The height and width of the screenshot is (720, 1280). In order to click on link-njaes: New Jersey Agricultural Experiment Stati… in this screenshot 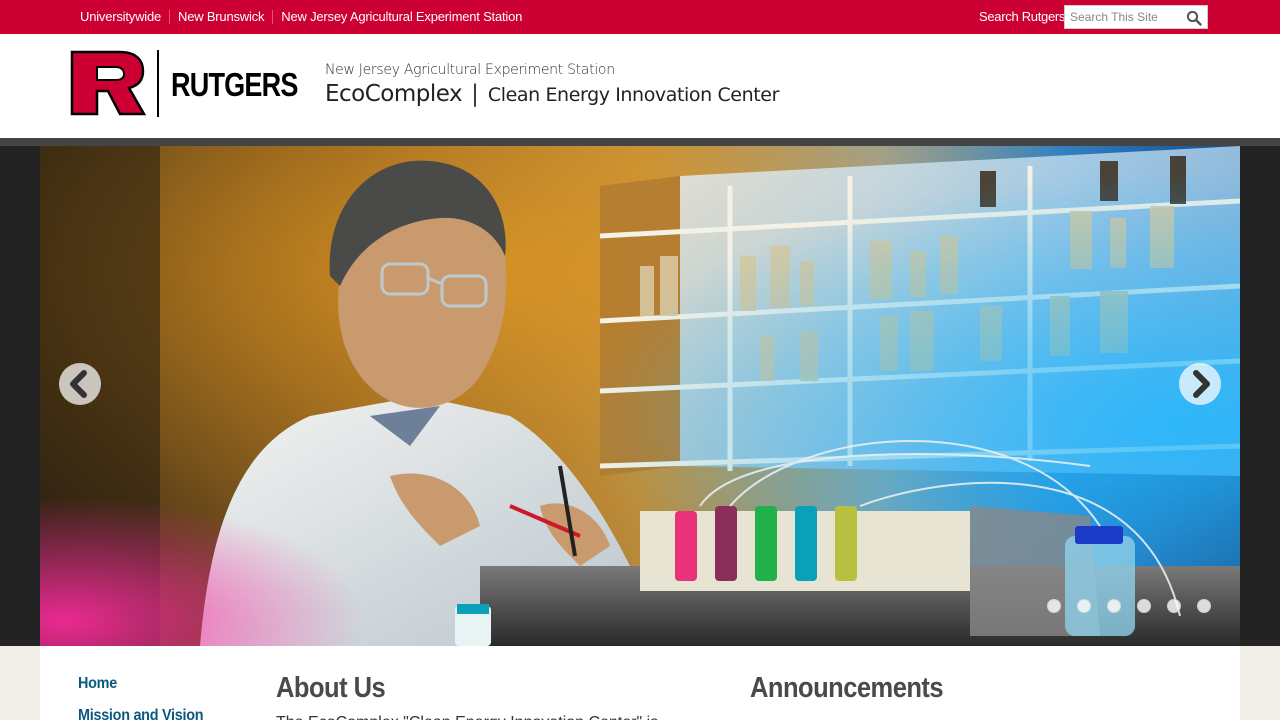, I will do `click(401, 17)`.